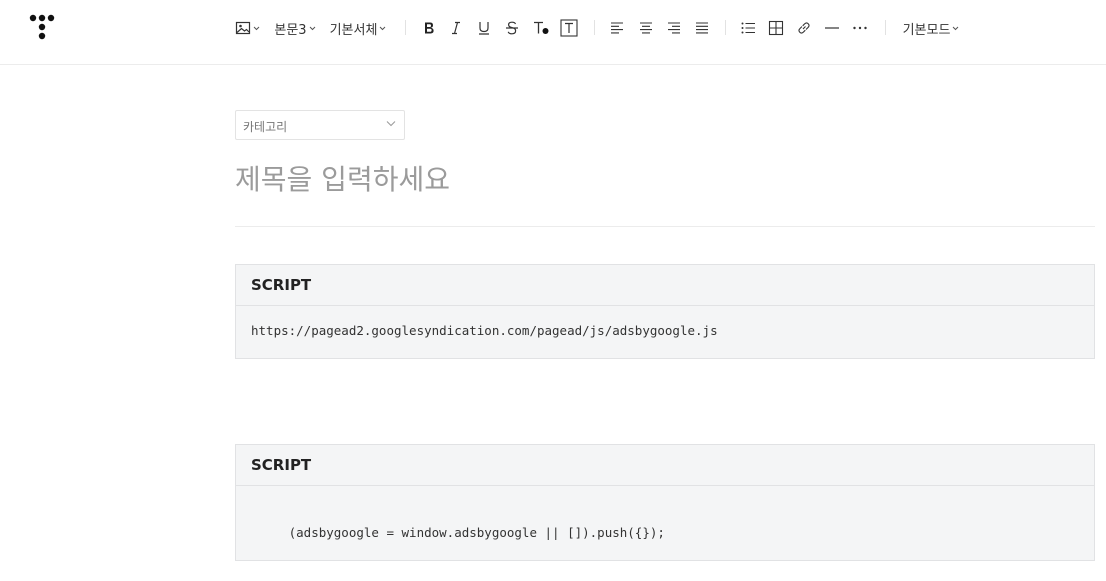 The height and width of the screenshot is (581, 1106). Describe the element at coordinates (353, 30) in the screenshot. I see `font-family-label: 기본서체` at that location.